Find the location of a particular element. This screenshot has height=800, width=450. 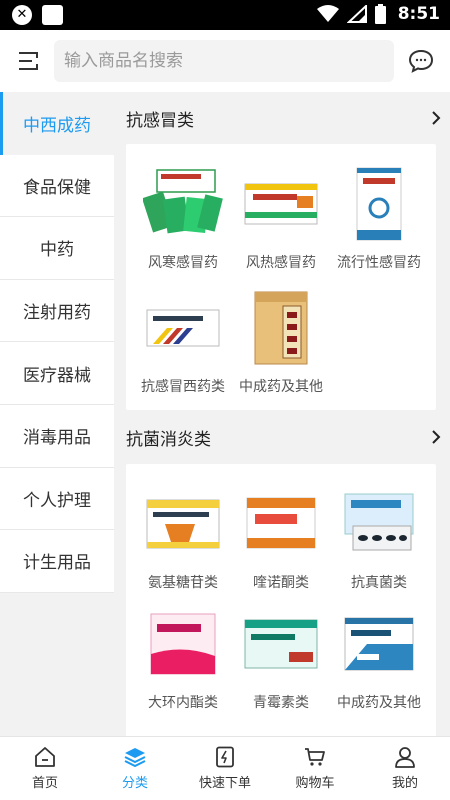

nav-profile: 我的 is located at coordinates (405, 768).